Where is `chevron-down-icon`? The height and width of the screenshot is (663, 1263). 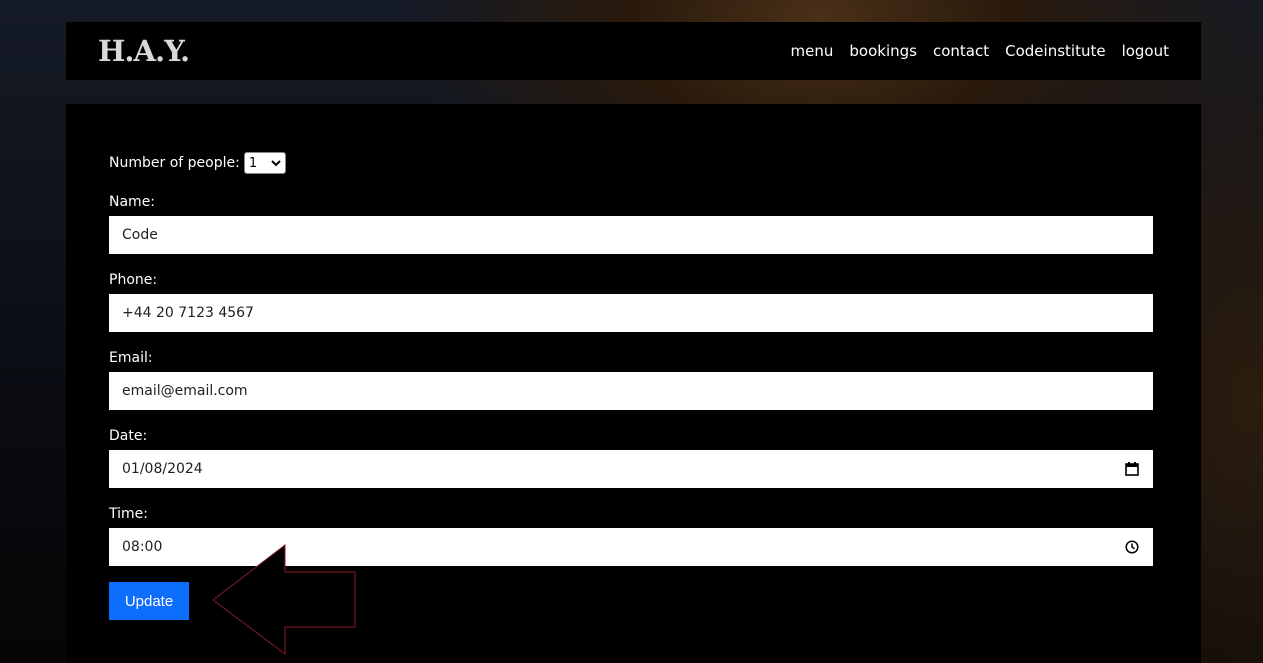
chevron-down-icon is located at coordinates (276, 163).